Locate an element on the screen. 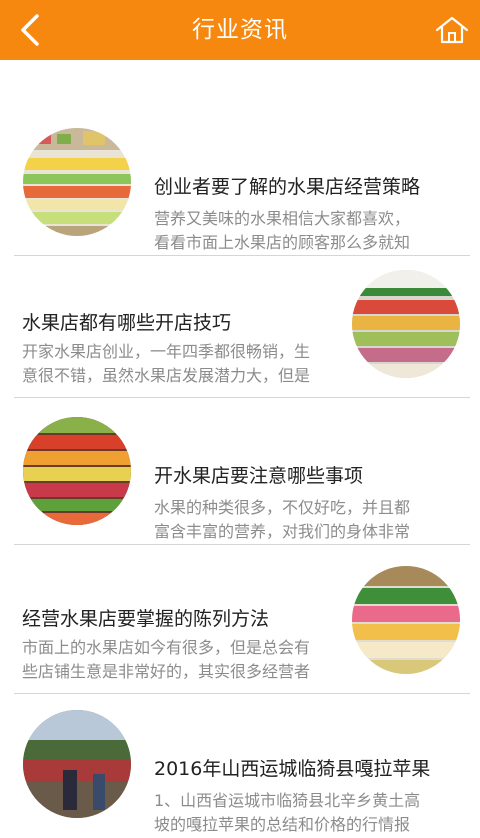 The image size is (480, 838). summary-line: 坡的嘎拉苹果的总结和价格的行情报 is located at coordinates (282, 824).